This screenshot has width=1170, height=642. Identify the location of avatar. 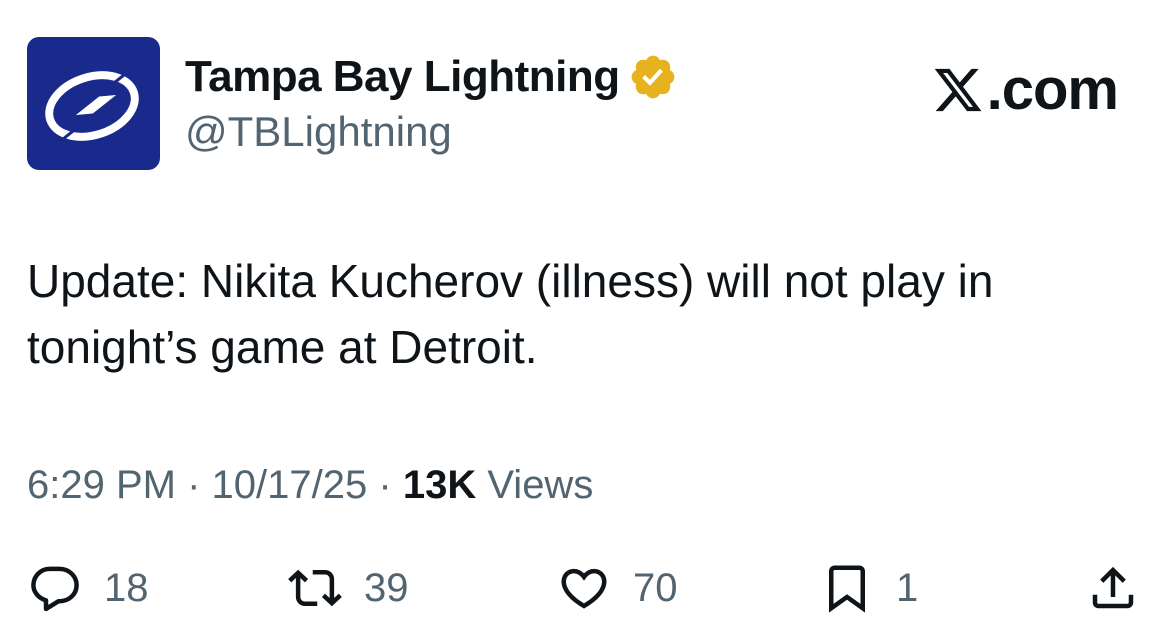
(93, 103).